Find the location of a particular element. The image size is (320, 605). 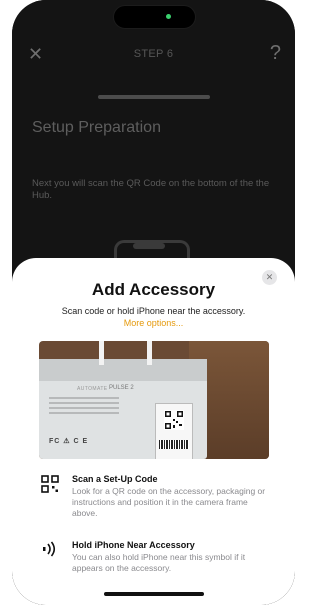

home-indicator is located at coordinates (154, 594).